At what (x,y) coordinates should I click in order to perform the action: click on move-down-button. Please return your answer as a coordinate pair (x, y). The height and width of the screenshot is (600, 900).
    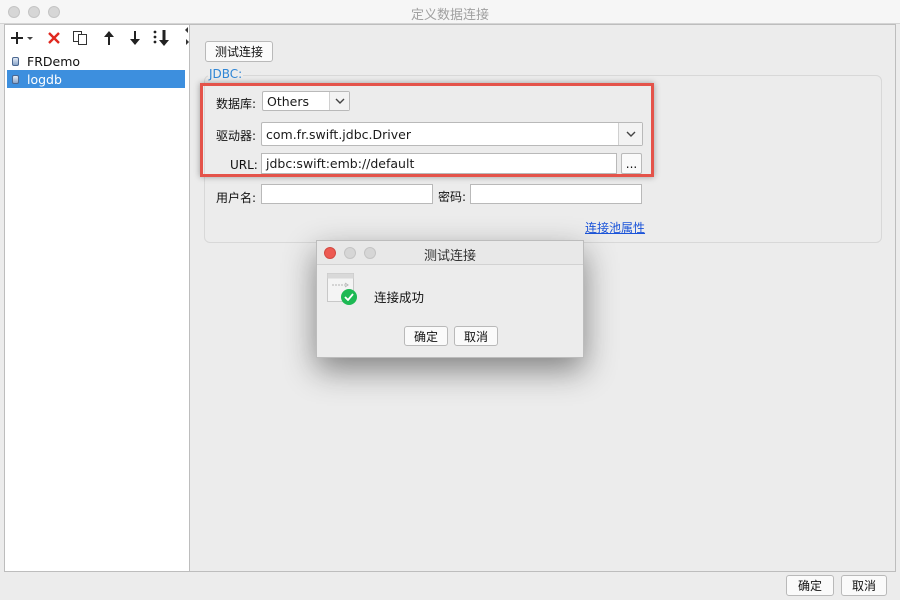
    Looking at the image, I should click on (135, 38).